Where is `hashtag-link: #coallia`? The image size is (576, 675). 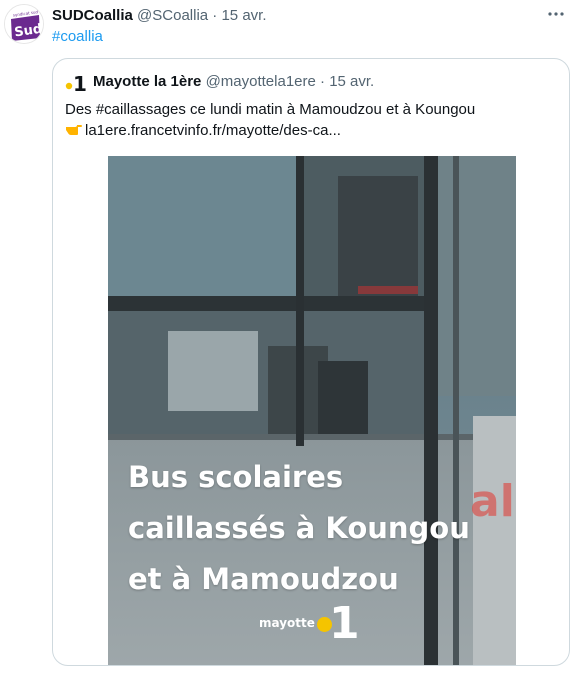
hashtag-link: #coallia is located at coordinates (77, 37).